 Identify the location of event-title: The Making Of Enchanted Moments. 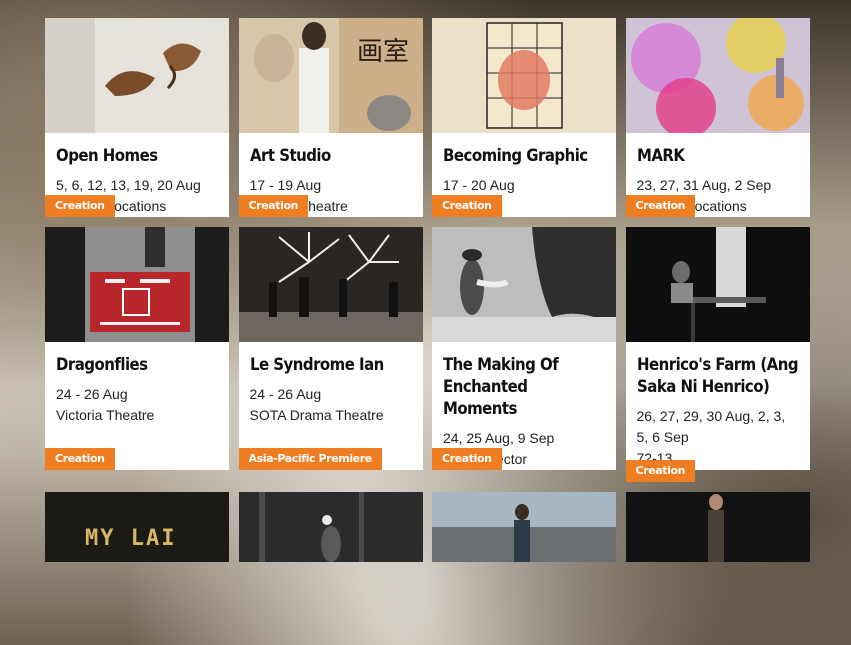
(524, 387).